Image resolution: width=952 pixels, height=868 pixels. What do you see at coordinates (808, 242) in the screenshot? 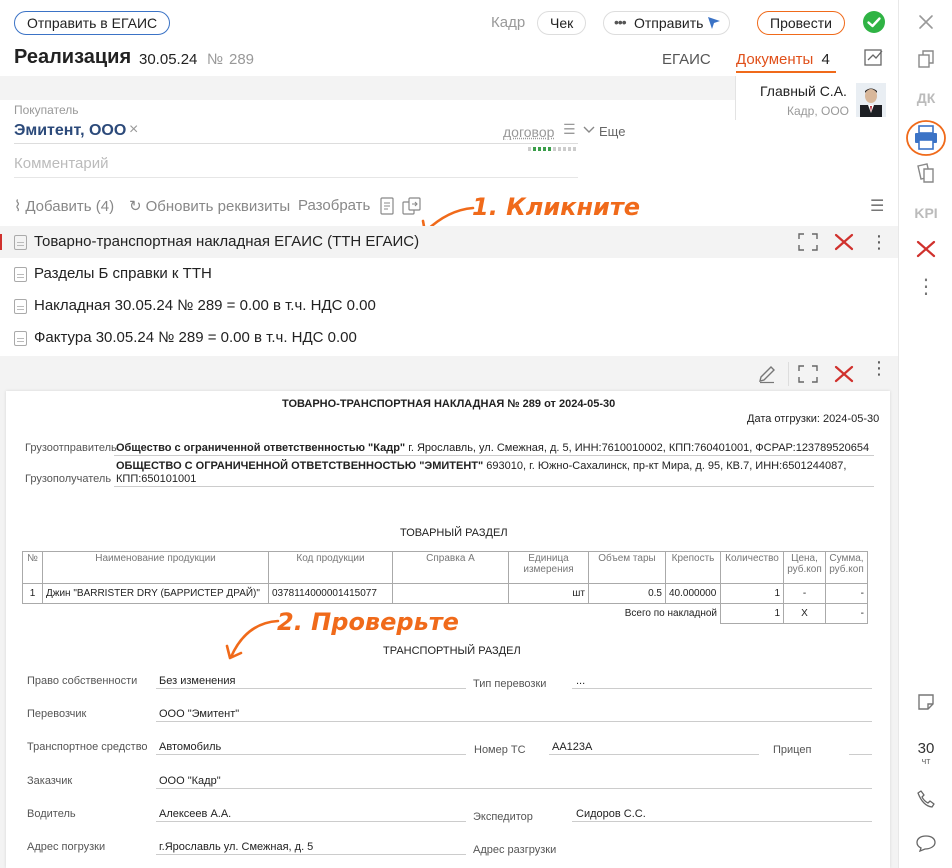
I see `expand-icon` at bounding box center [808, 242].